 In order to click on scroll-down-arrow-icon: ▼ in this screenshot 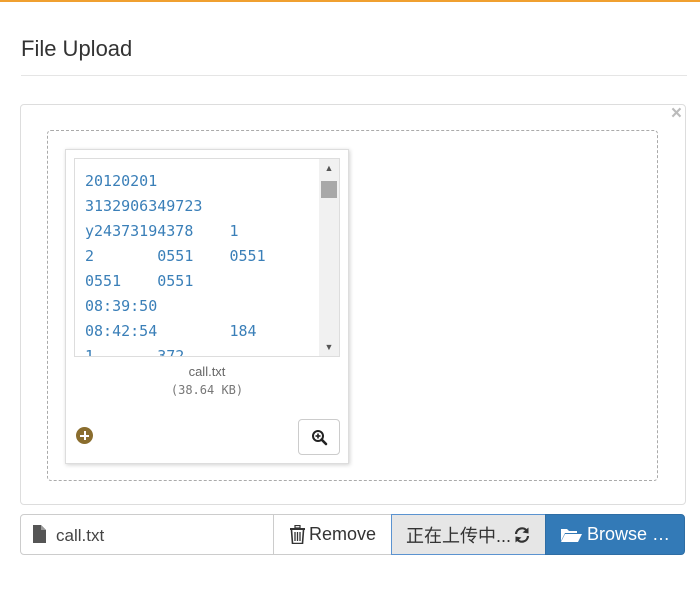, I will do `click(329, 347)`.